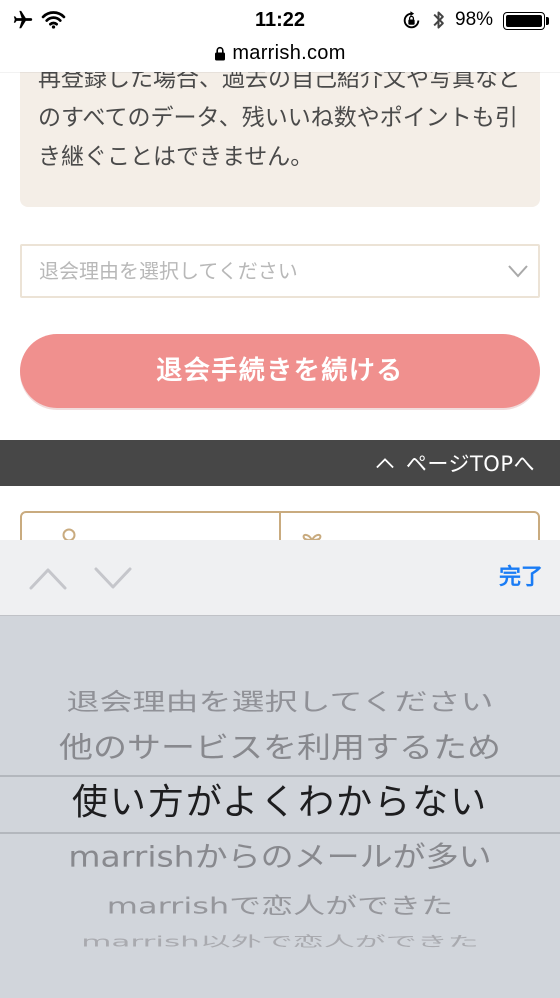 The image size is (560, 998). I want to click on battery-nub, so click(547, 21).